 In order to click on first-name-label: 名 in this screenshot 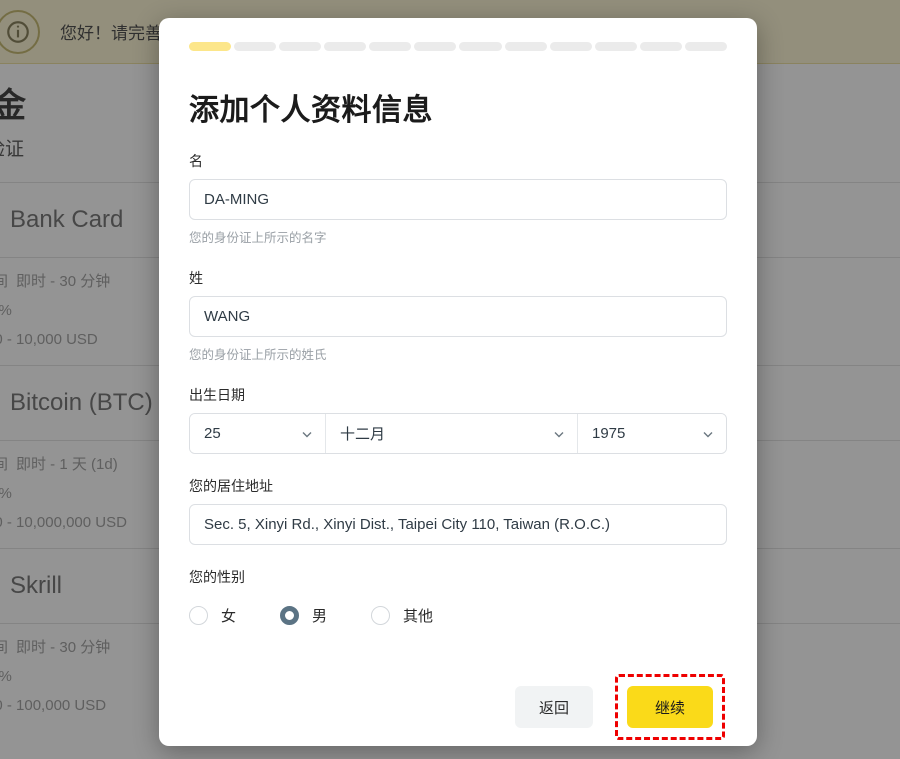, I will do `click(196, 161)`.